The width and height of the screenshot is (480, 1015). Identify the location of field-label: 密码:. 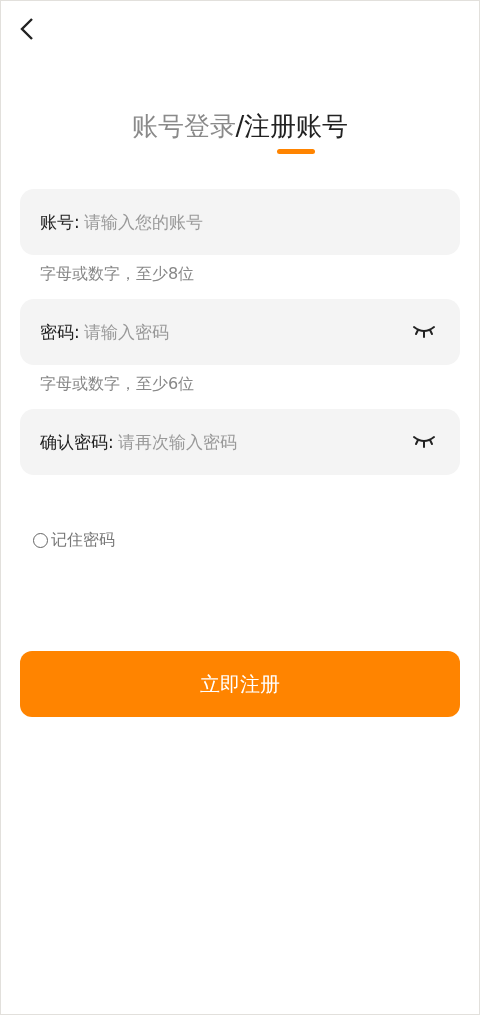
(60, 332).